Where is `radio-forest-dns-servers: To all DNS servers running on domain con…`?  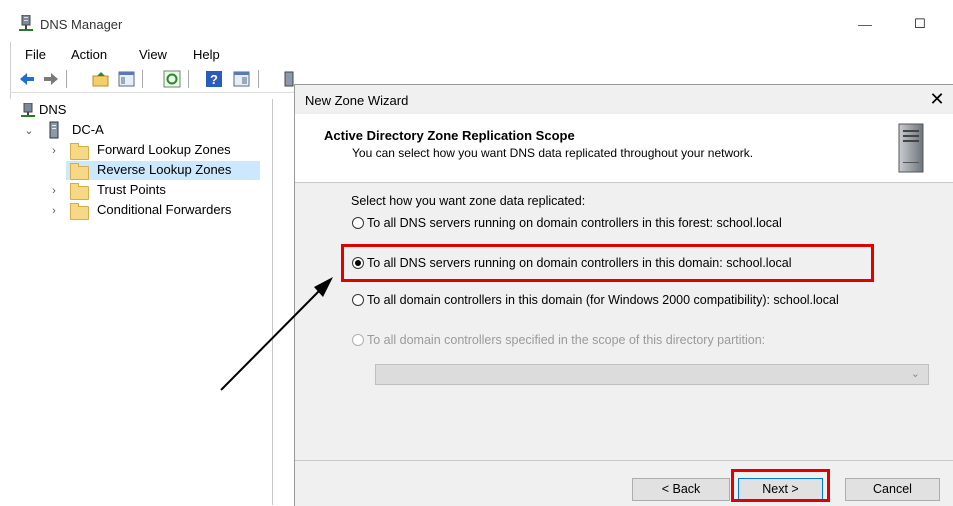 radio-forest-dns-servers: To all DNS servers running on domain con… is located at coordinates (567, 223).